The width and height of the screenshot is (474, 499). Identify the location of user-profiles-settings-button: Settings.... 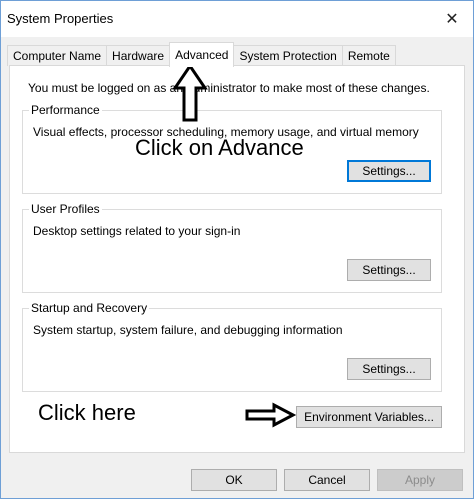
(389, 270).